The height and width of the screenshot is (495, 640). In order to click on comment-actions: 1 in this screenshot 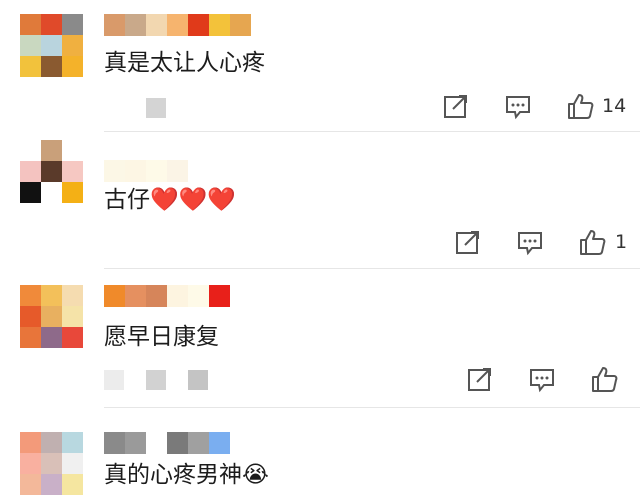, I will do `click(320, 243)`.